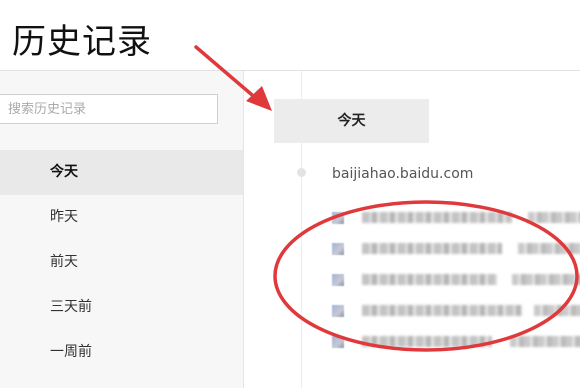  I want to click on domain-label: baijiahao.baidu.com, so click(402, 174).